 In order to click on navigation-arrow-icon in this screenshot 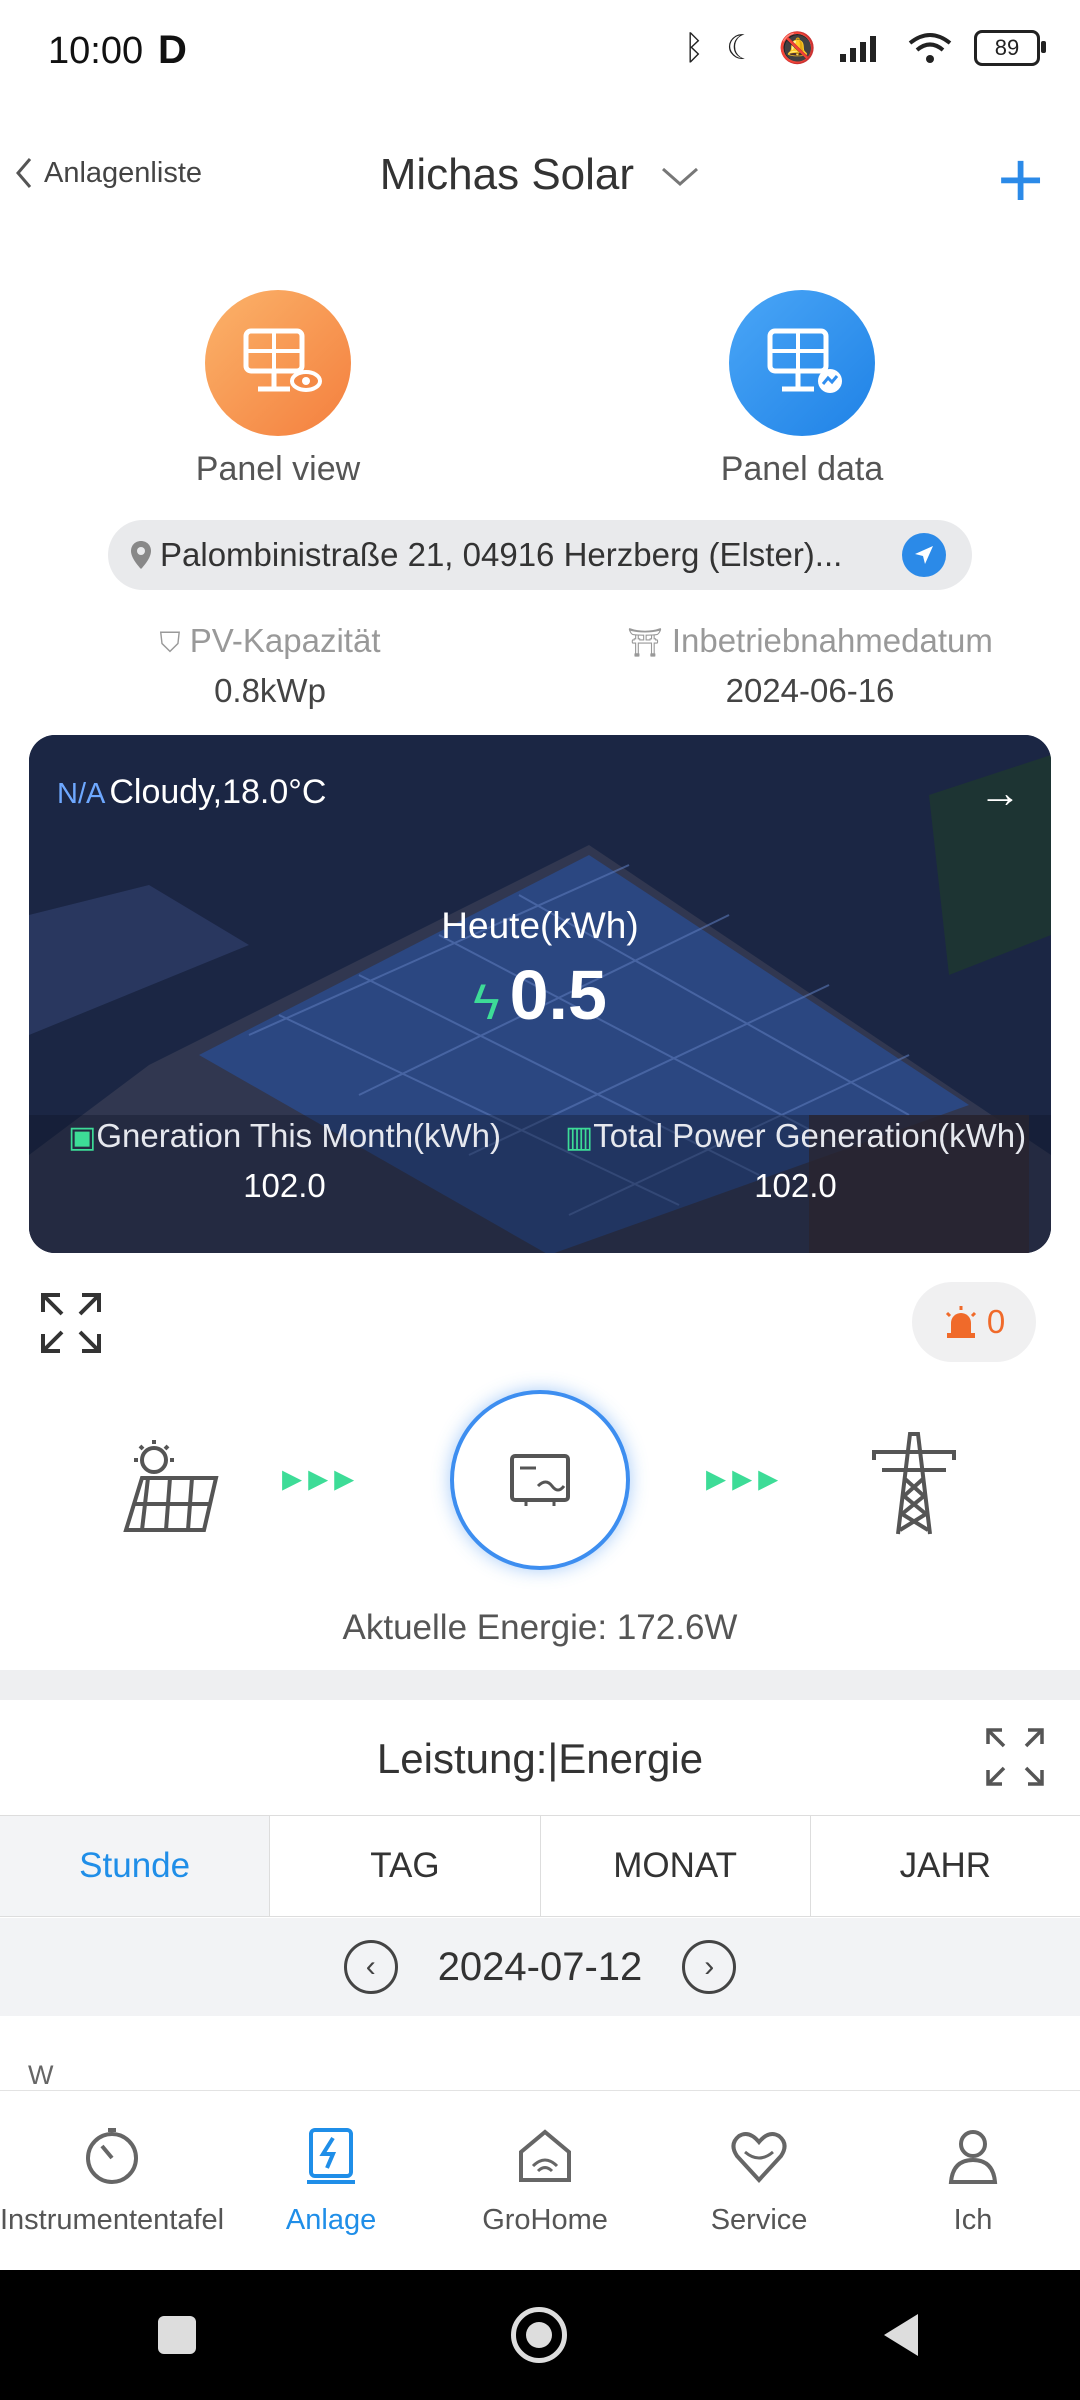, I will do `click(924, 555)`.